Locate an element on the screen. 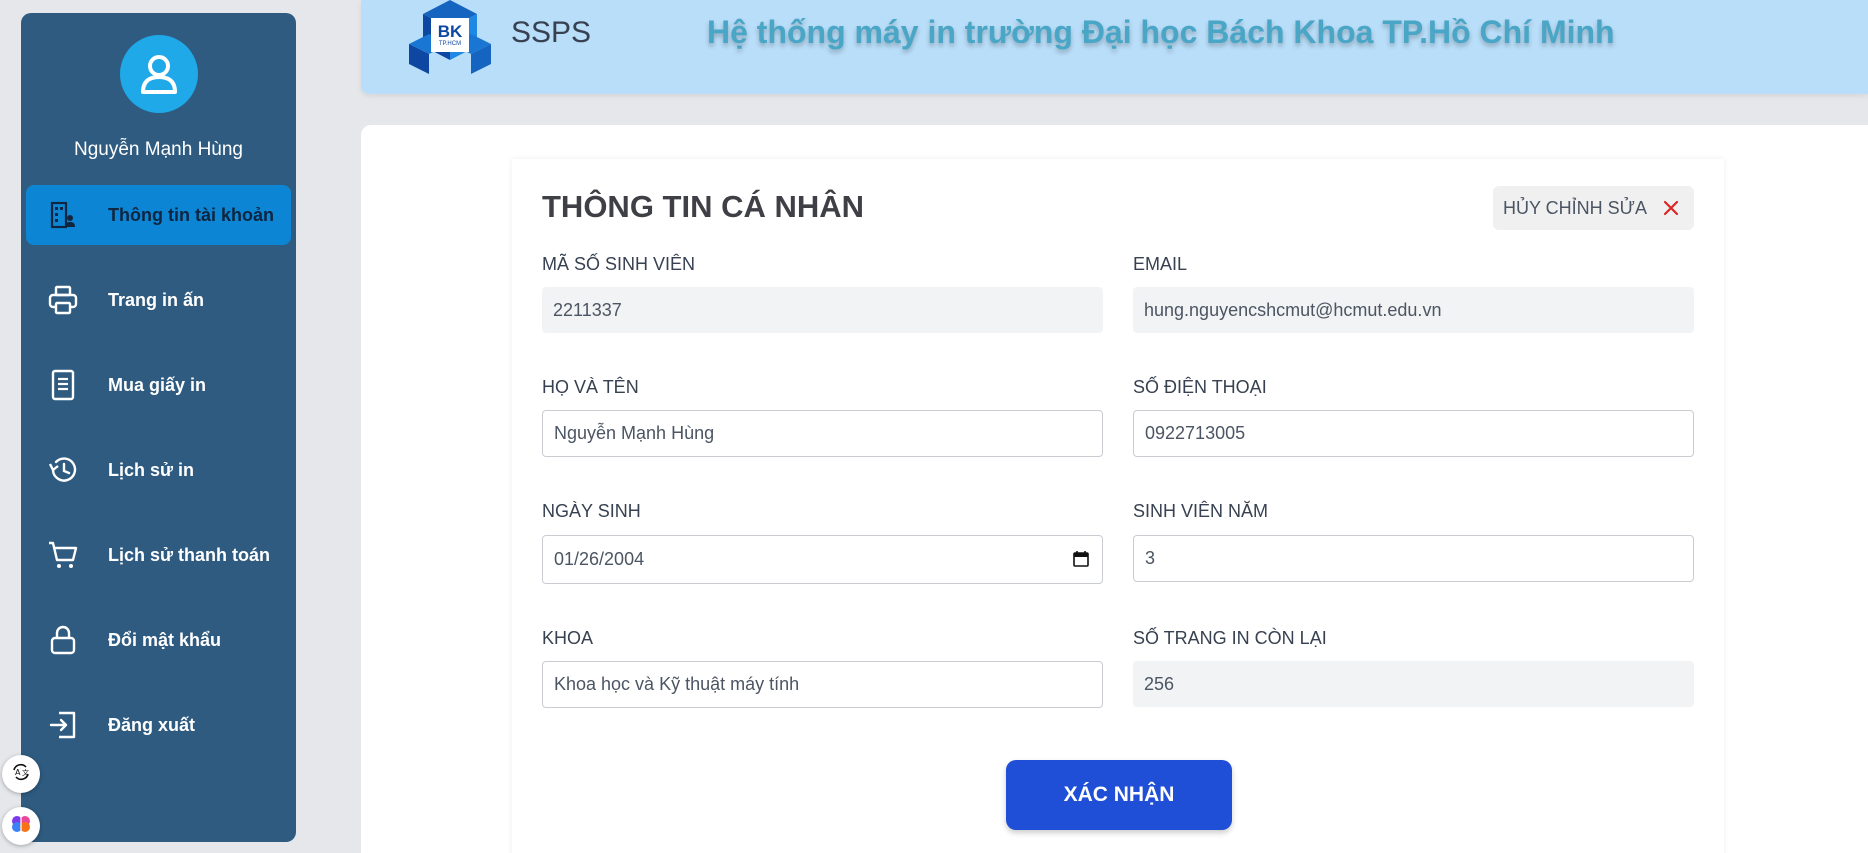 This screenshot has width=1868, height=853. svg-text: A is located at coordinates (18, 772).